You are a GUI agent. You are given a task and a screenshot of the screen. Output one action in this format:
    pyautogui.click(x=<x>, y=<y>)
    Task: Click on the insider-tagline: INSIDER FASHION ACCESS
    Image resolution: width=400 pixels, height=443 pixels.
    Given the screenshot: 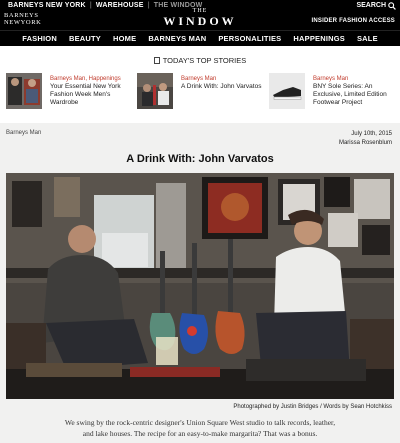 What is the action you would take?
    pyautogui.click(x=353, y=21)
    